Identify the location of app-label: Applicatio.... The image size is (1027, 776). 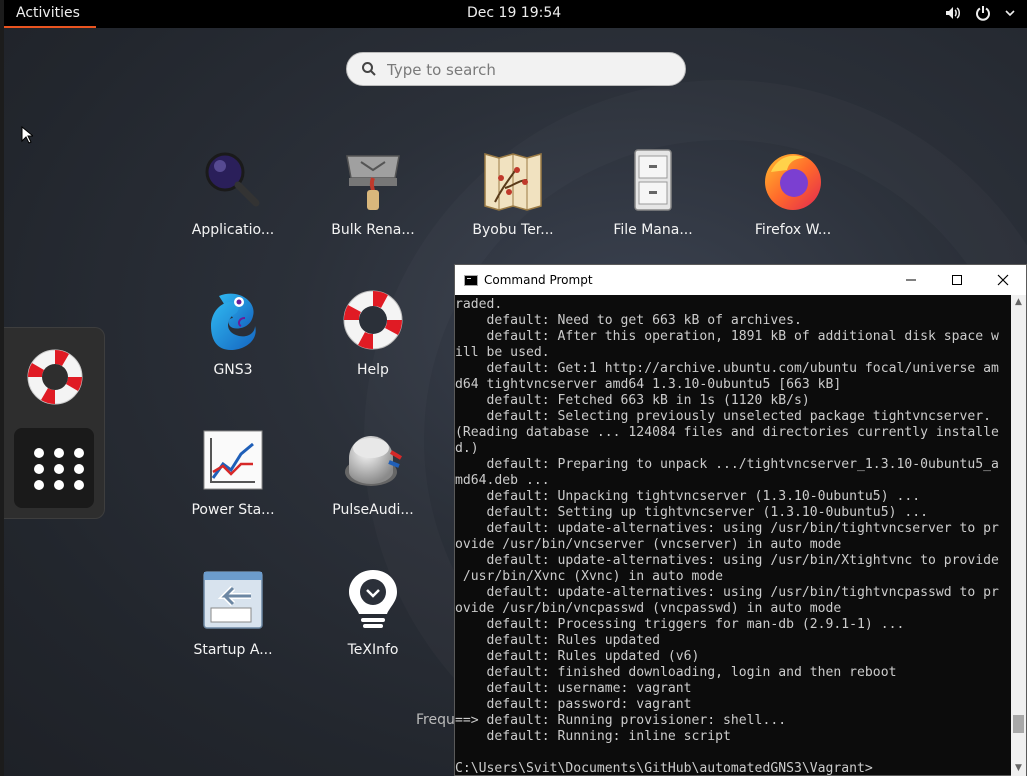
(233, 230).